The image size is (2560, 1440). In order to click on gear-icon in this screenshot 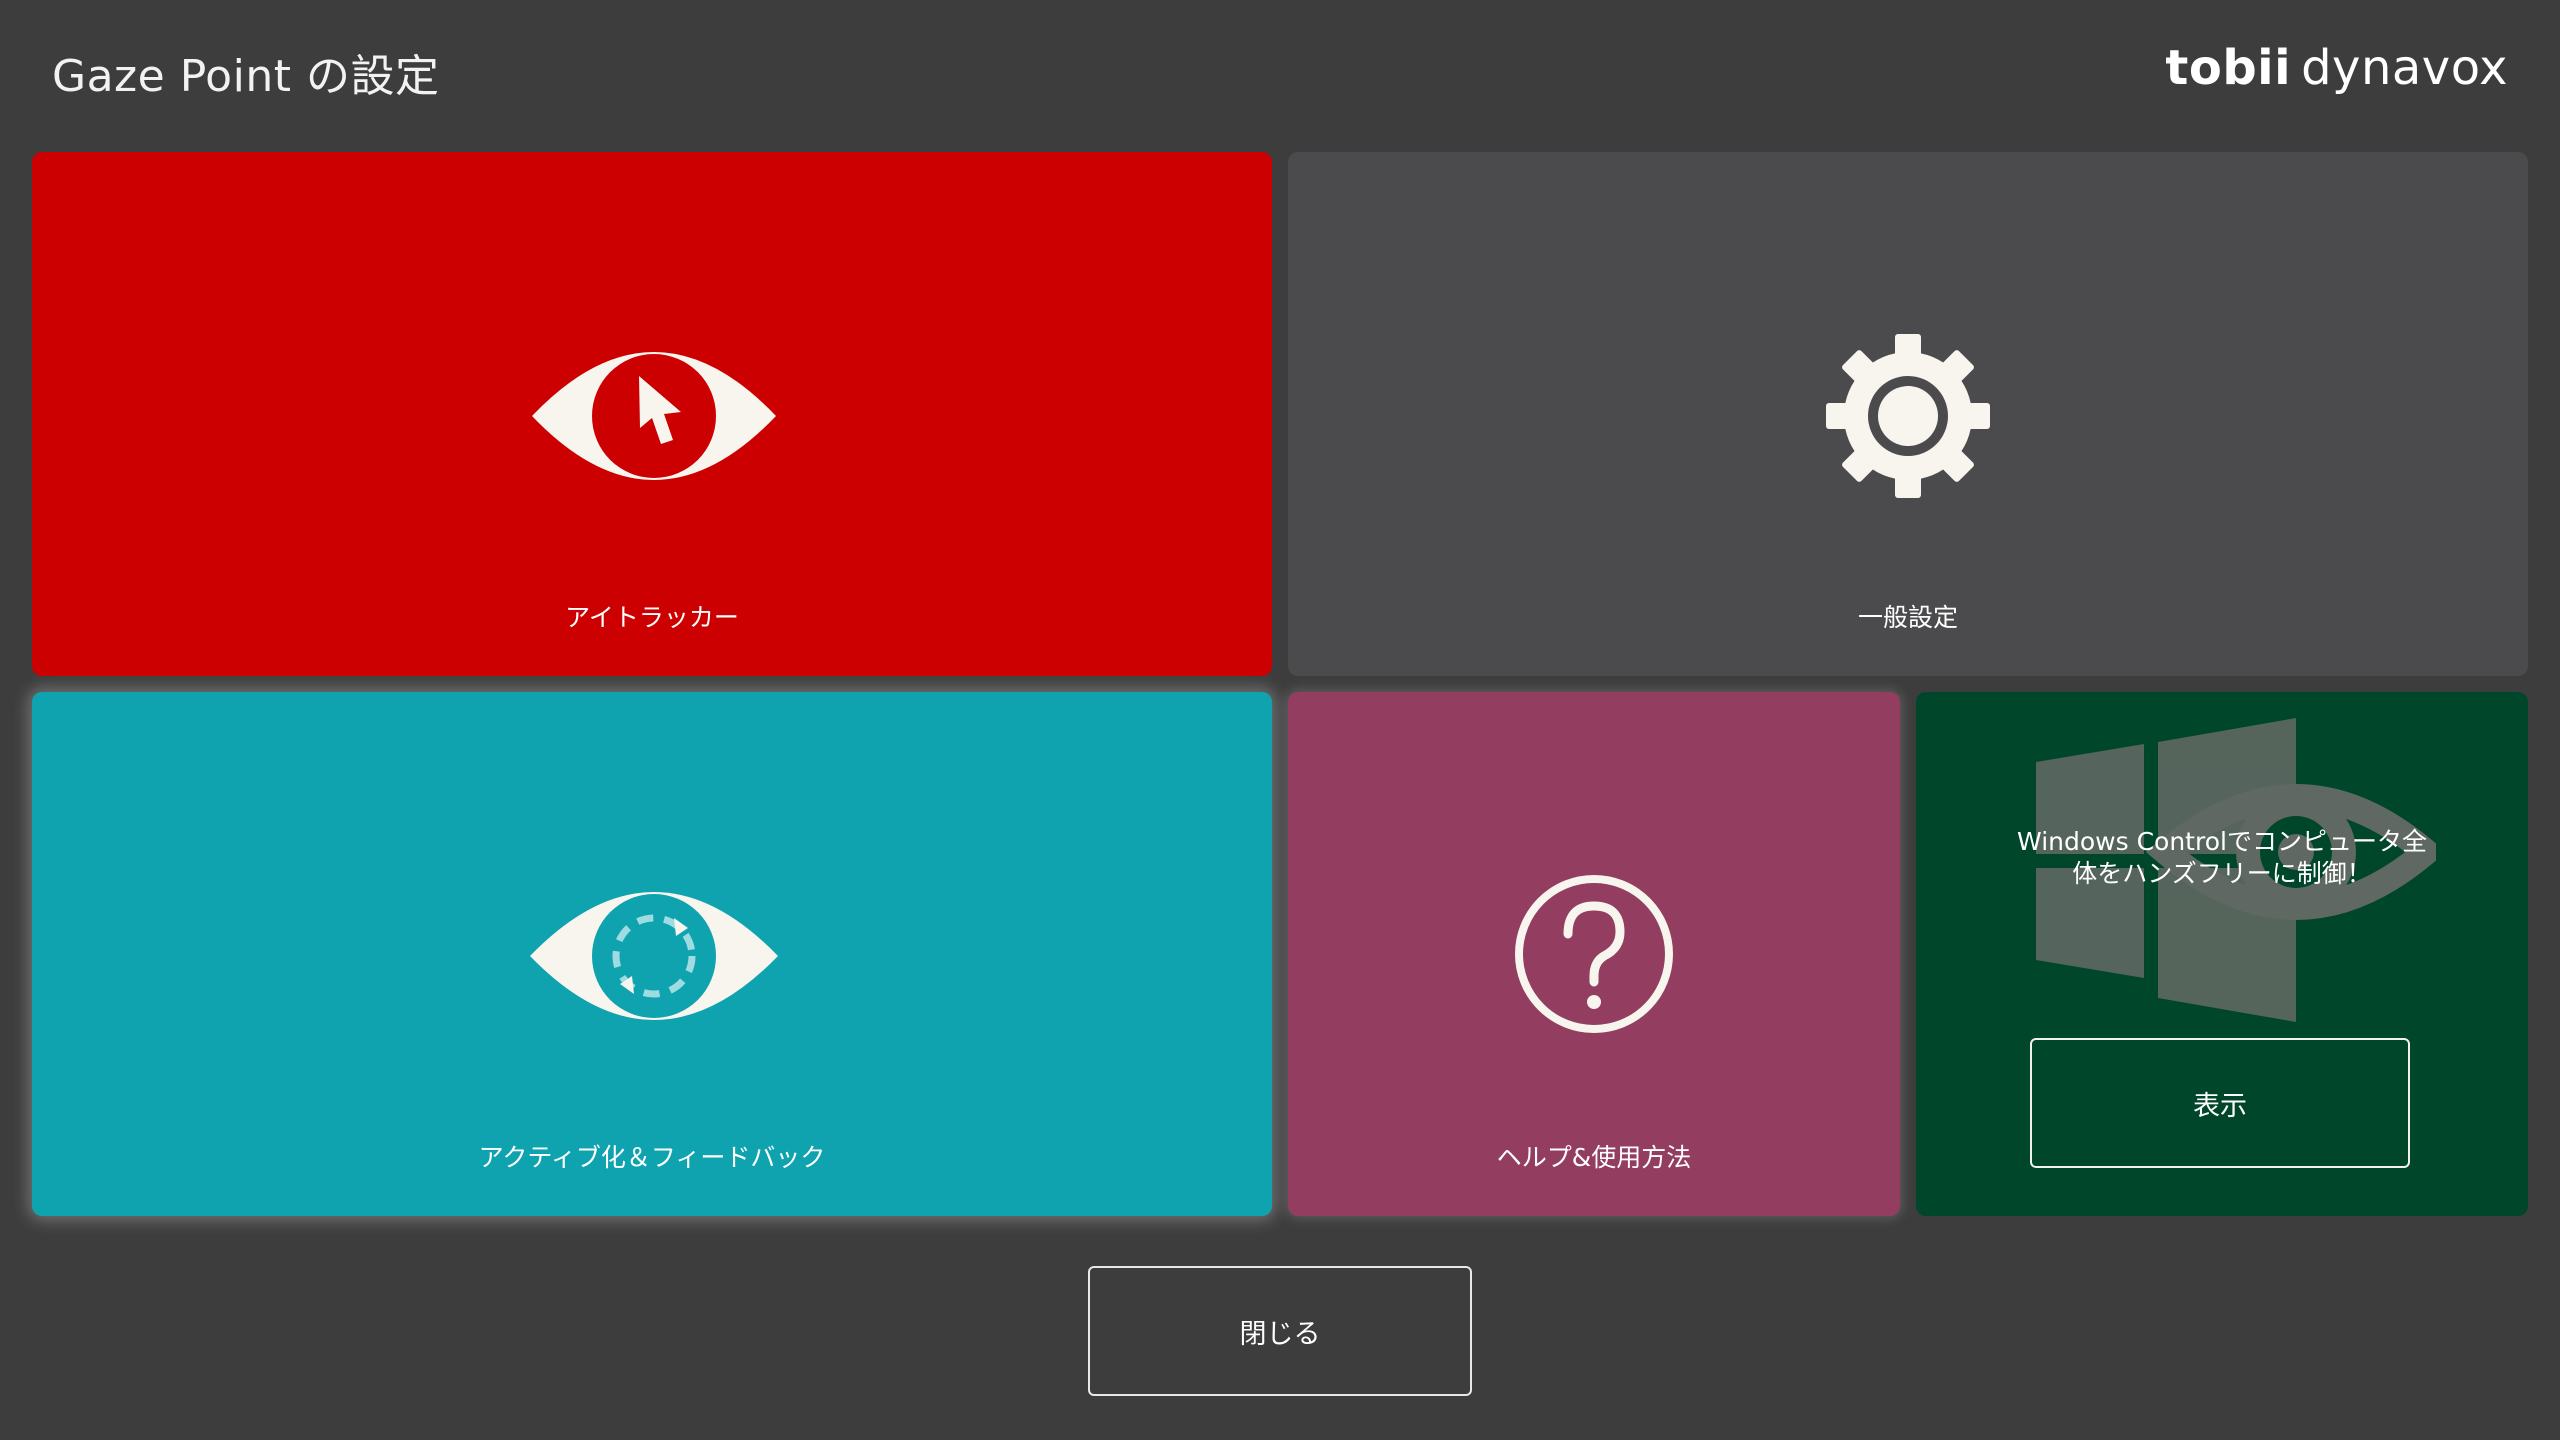, I will do `click(1908, 416)`.